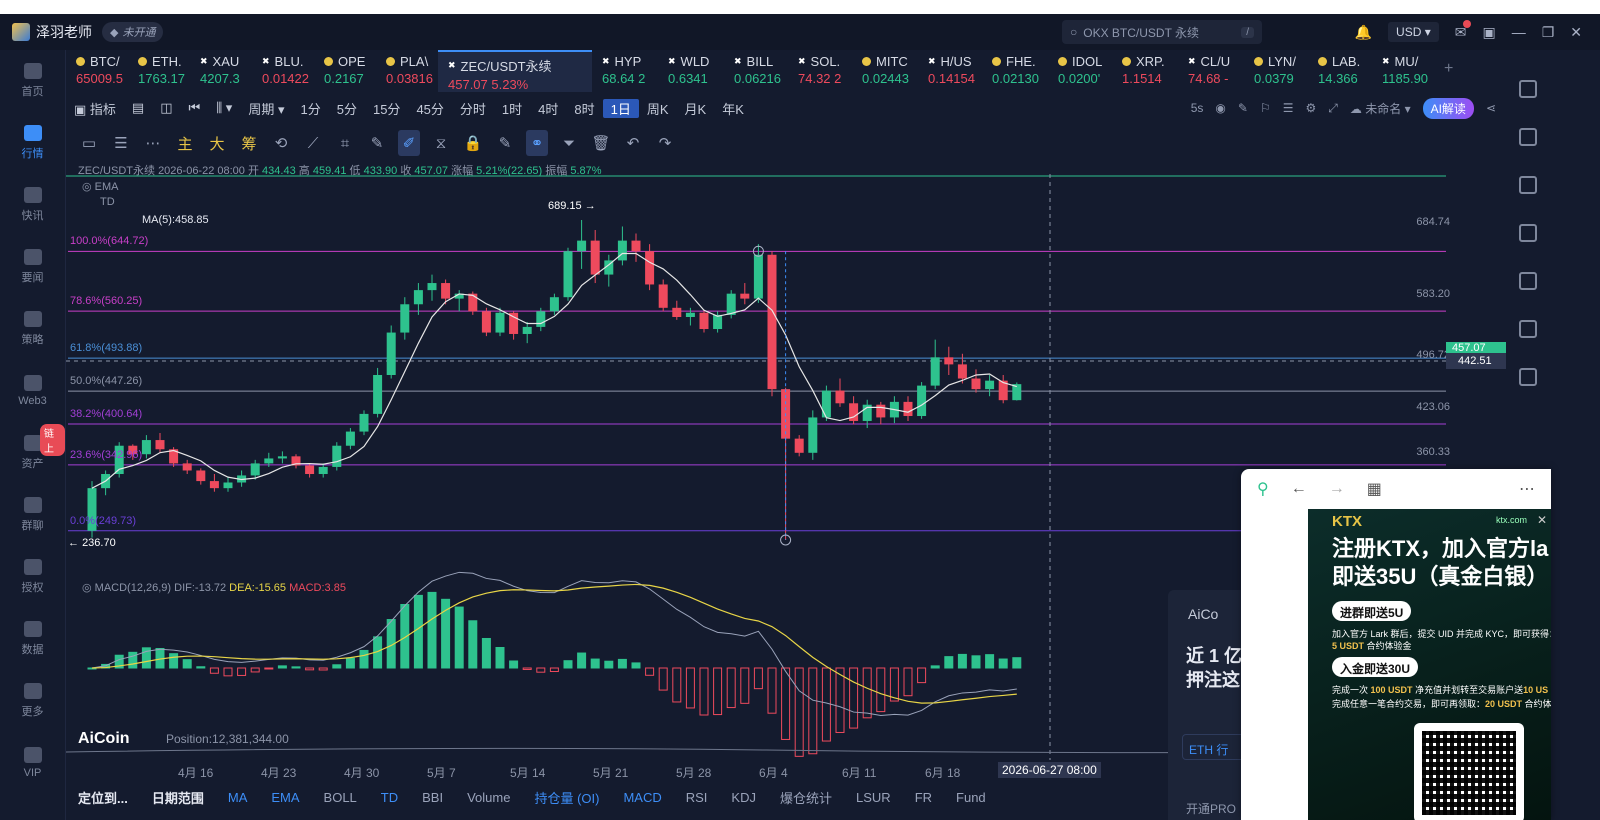 The width and height of the screenshot is (1600, 820). What do you see at coordinates (32, 267) in the screenshot?
I see `sidebar-item-3: 要闻` at bounding box center [32, 267].